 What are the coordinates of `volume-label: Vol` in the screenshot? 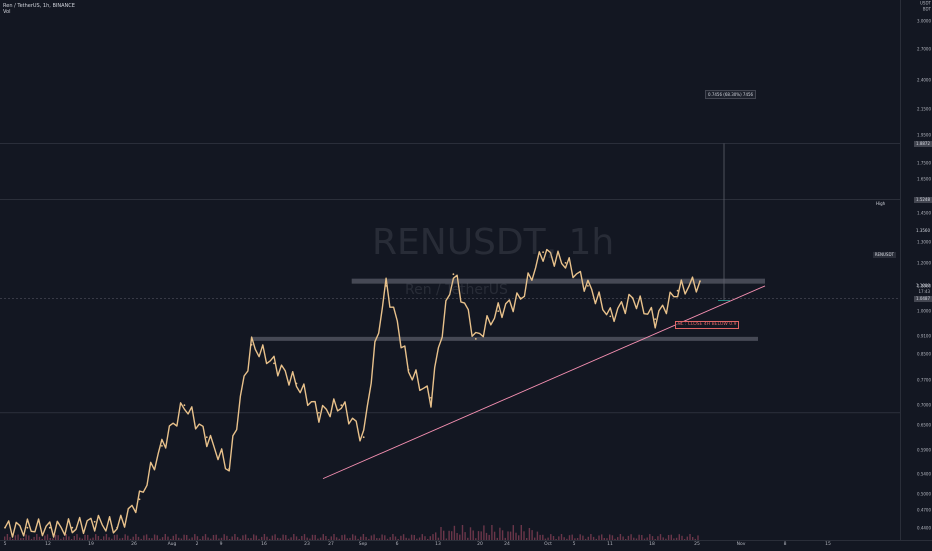 It's located at (39, 12).